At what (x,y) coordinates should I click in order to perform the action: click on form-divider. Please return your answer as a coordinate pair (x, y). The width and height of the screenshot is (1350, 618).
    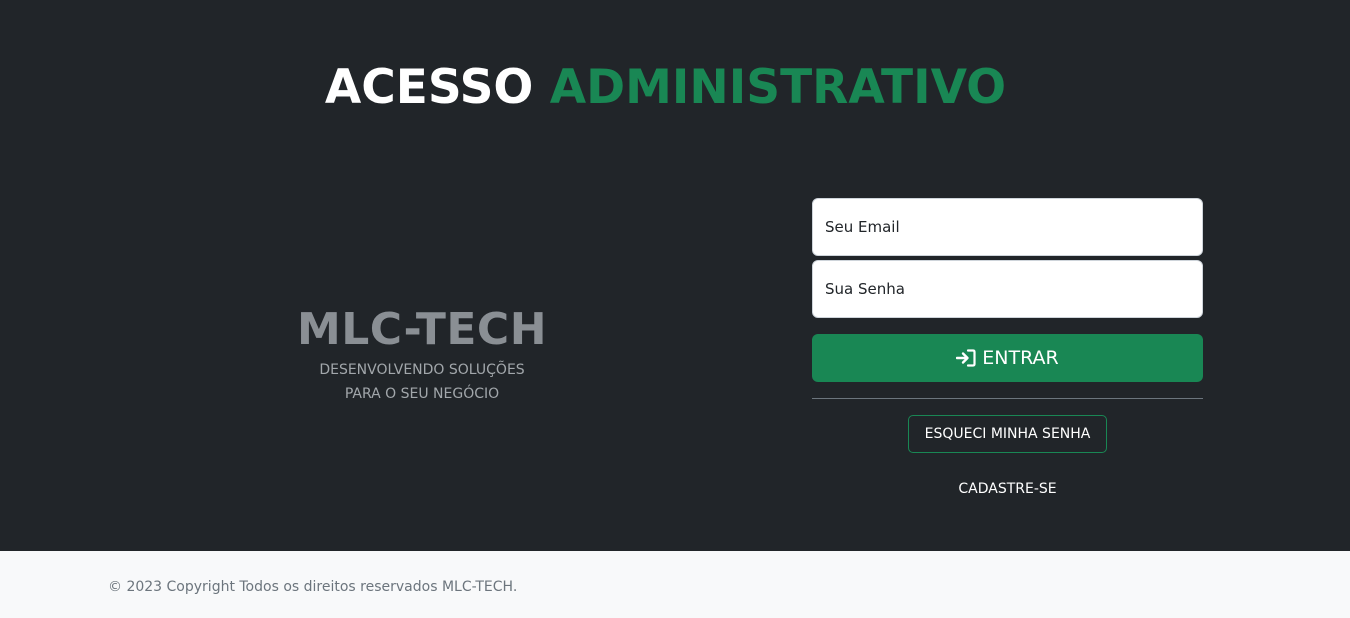
    Looking at the image, I should click on (1007, 398).